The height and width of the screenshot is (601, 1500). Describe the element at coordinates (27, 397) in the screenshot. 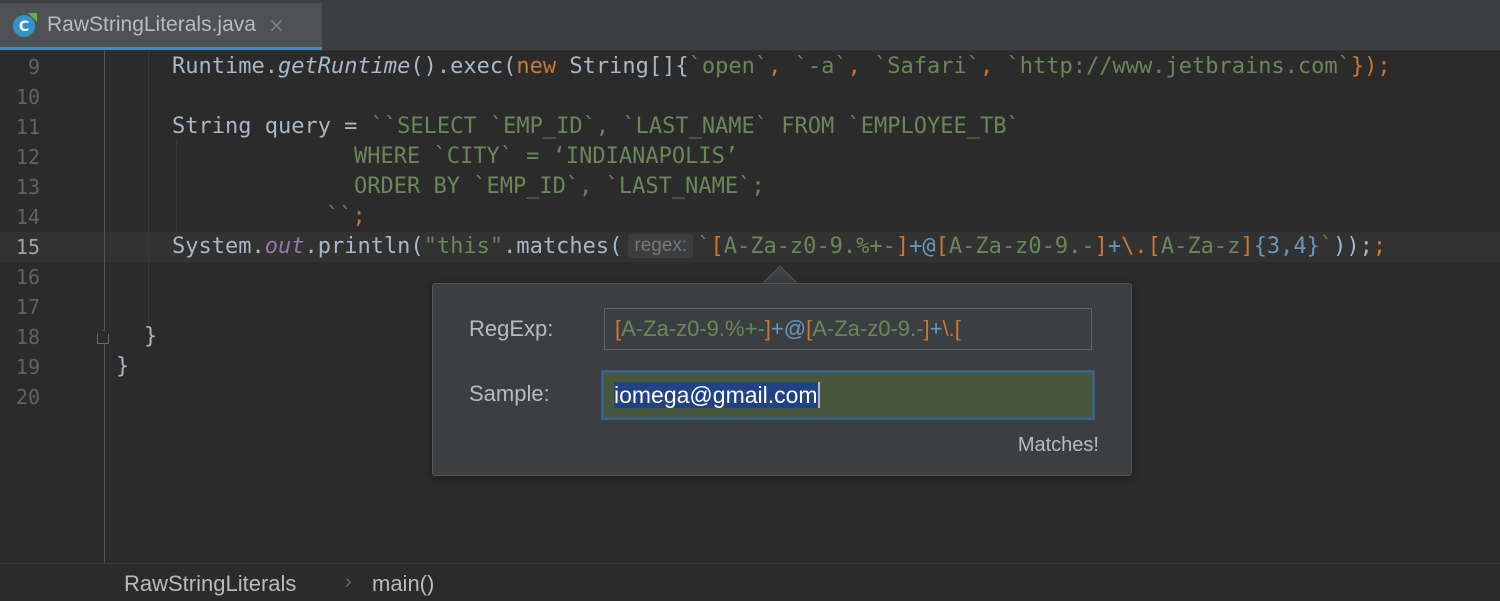

I see `line-number: 20` at that location.